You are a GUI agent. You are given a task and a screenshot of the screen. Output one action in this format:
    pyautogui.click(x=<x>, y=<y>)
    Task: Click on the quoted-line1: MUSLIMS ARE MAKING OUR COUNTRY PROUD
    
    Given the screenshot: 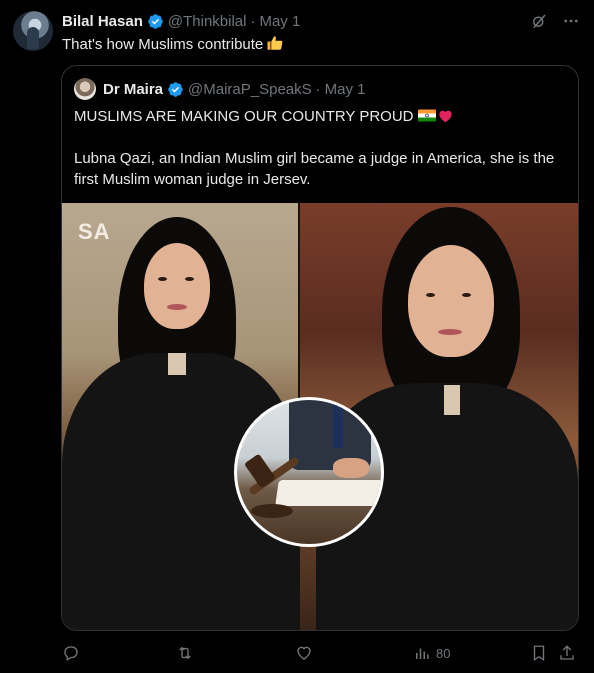 What is the action you would take?
    pyautogui.click(x=321, y=116)
    